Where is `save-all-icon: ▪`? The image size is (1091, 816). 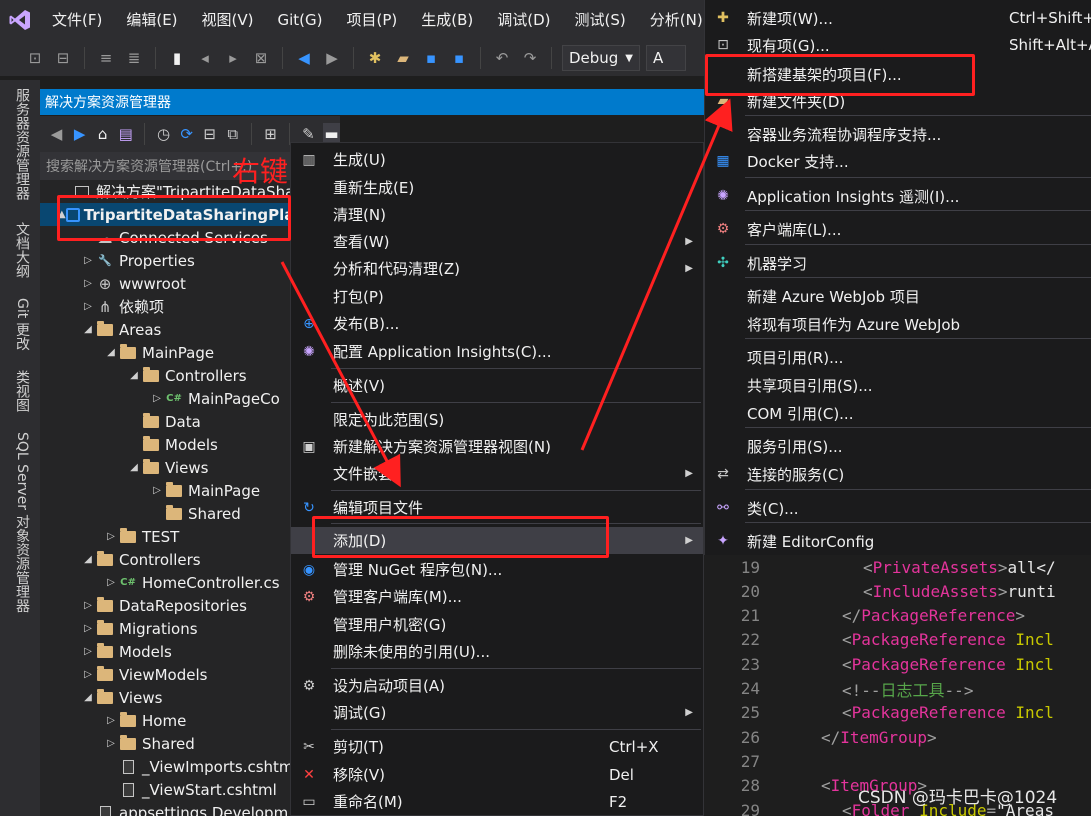
save-all-icon: ▪ is located at coordinates (459, 58).